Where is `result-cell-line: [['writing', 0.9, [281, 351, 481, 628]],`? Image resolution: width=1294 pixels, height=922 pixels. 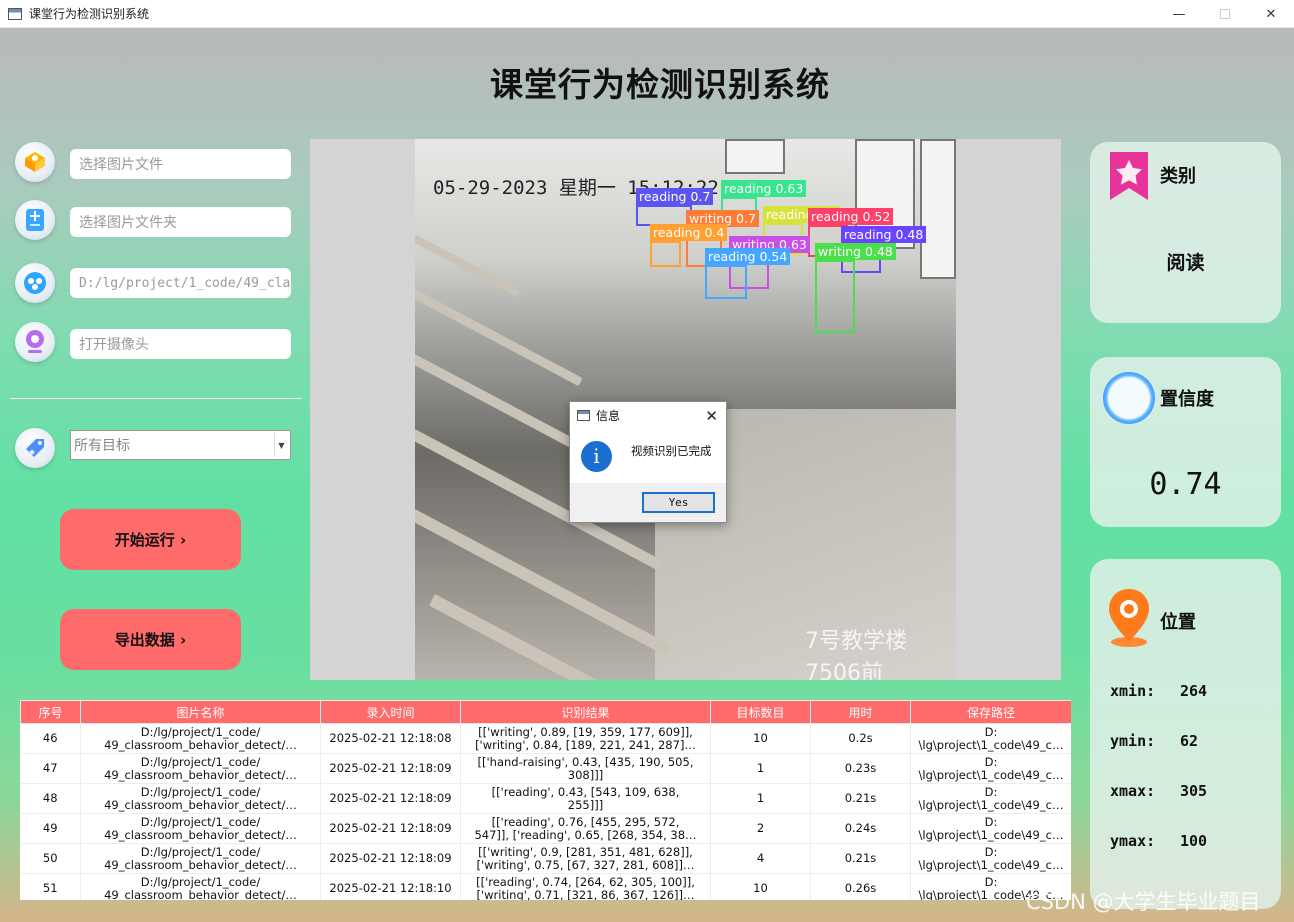 result-cell-line: [['writing', 0.9, [281, 351, 481, 628]], is located at coordinates (585, 852).